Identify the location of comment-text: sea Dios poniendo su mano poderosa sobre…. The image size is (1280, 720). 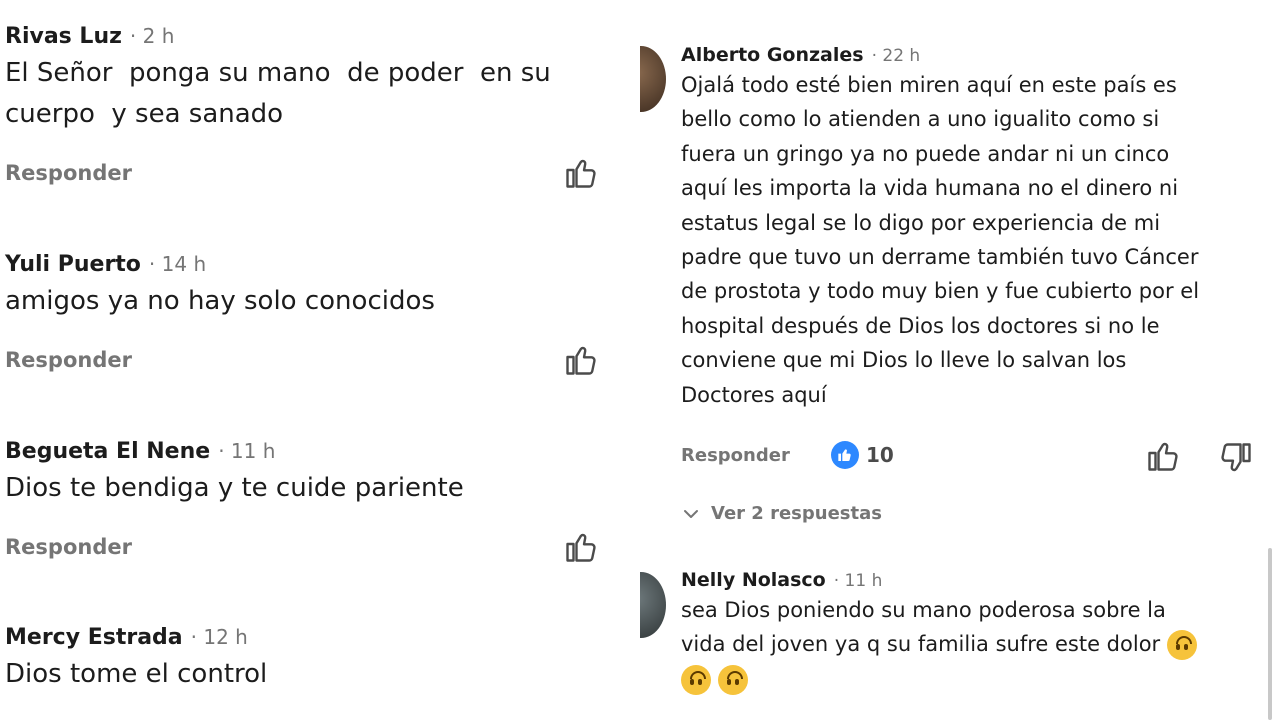
(976, 644).